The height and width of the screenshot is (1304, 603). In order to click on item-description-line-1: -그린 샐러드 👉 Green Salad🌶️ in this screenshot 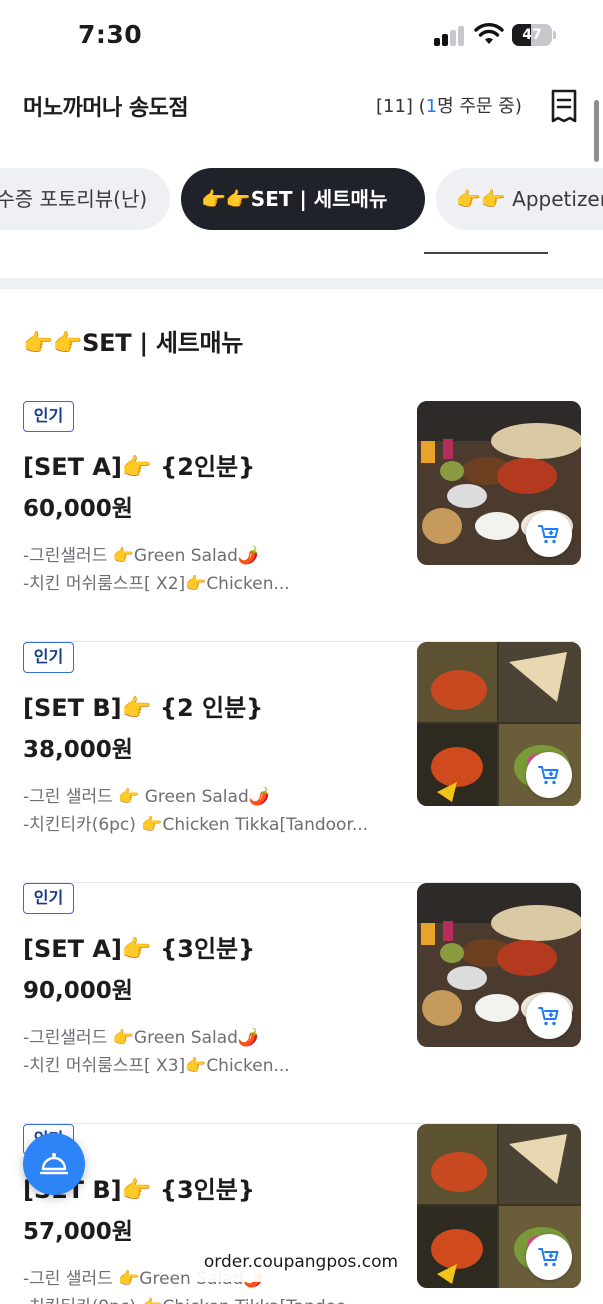, I will do `click(146, 797)`.